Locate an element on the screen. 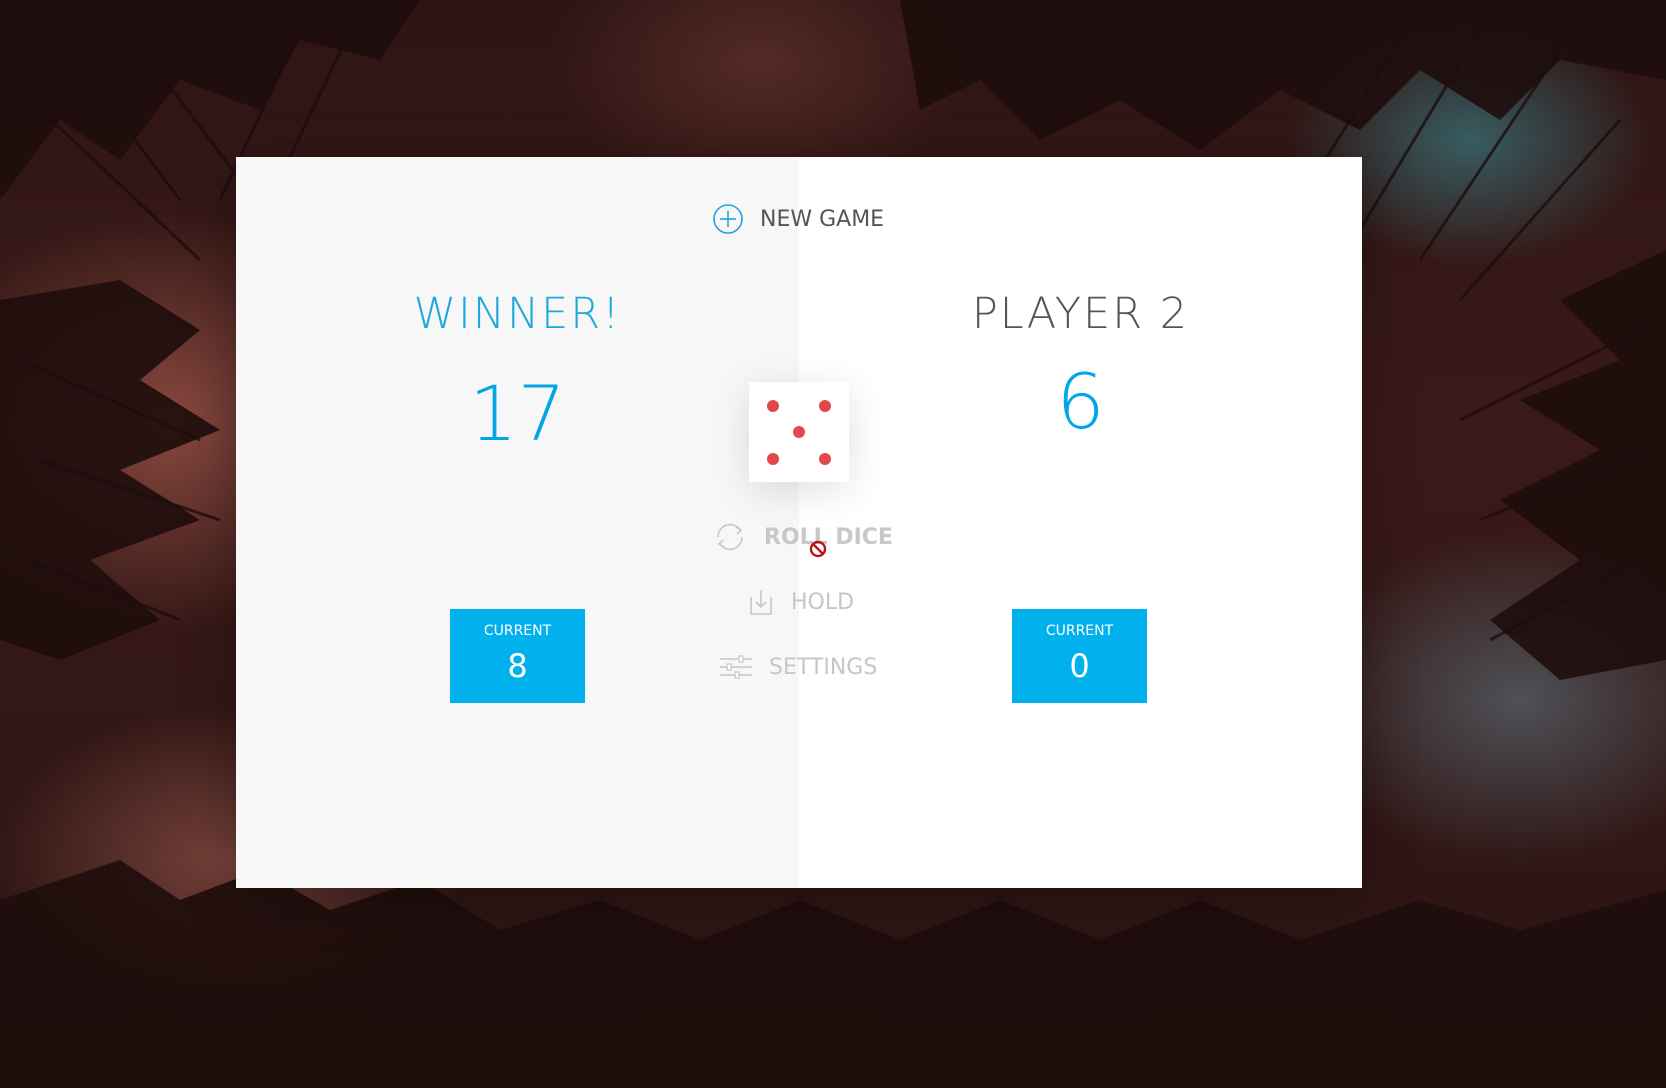  player-1-current-box: CURRENT 8 is located at coordinates (517, 656).